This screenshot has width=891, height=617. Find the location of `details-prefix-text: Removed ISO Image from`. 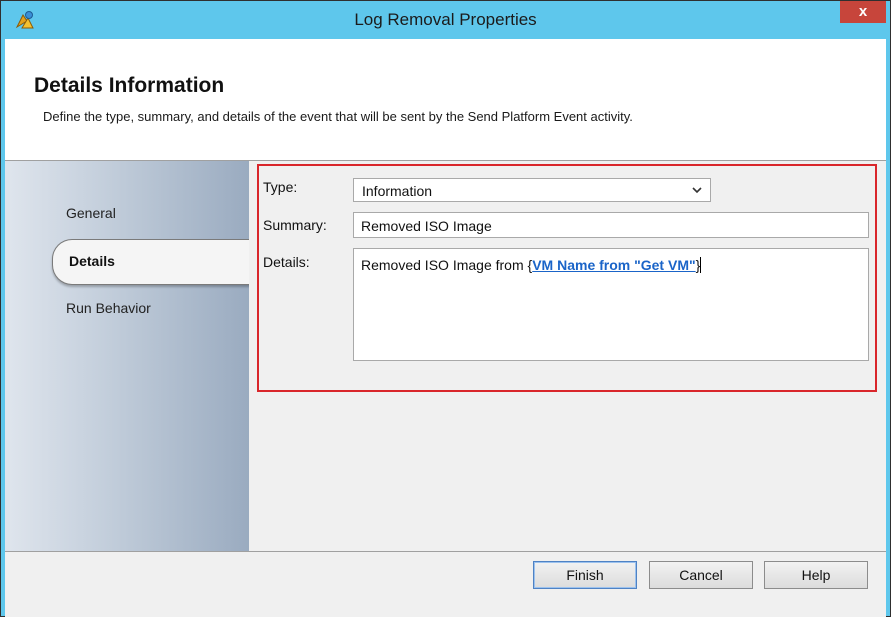

details-prefix-text: Removed ISO Image from is located at coordinates (444, 265).